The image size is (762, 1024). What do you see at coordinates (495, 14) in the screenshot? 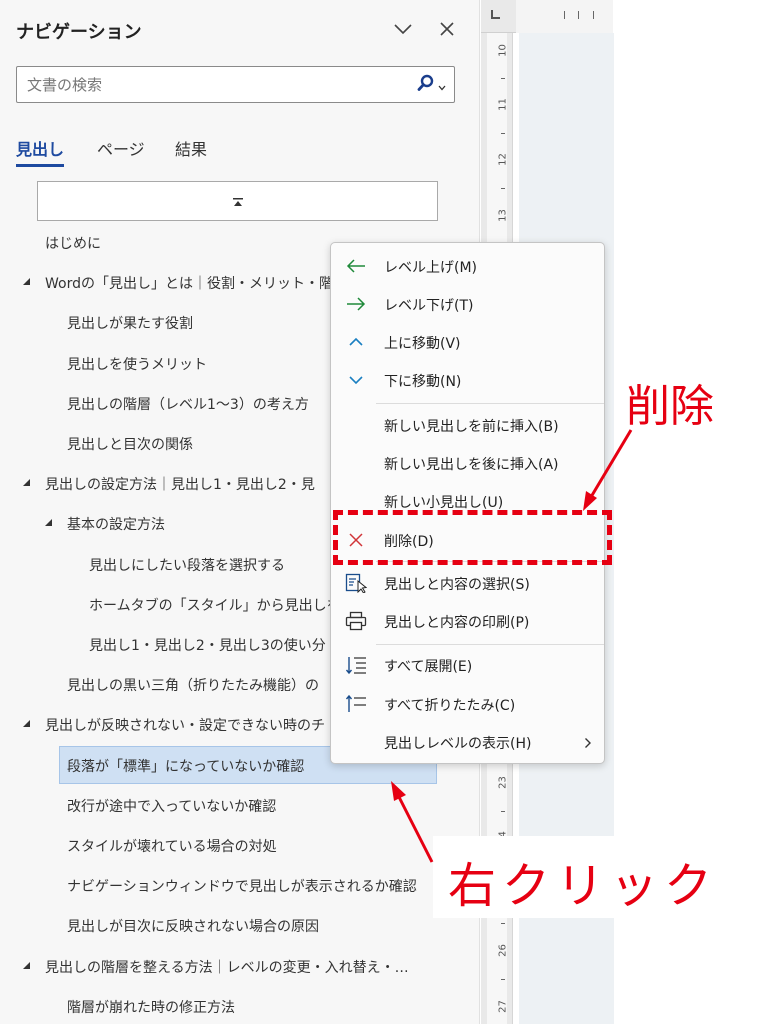
I see `tab-stop-selector-icon` at bounding box center [495, 14].